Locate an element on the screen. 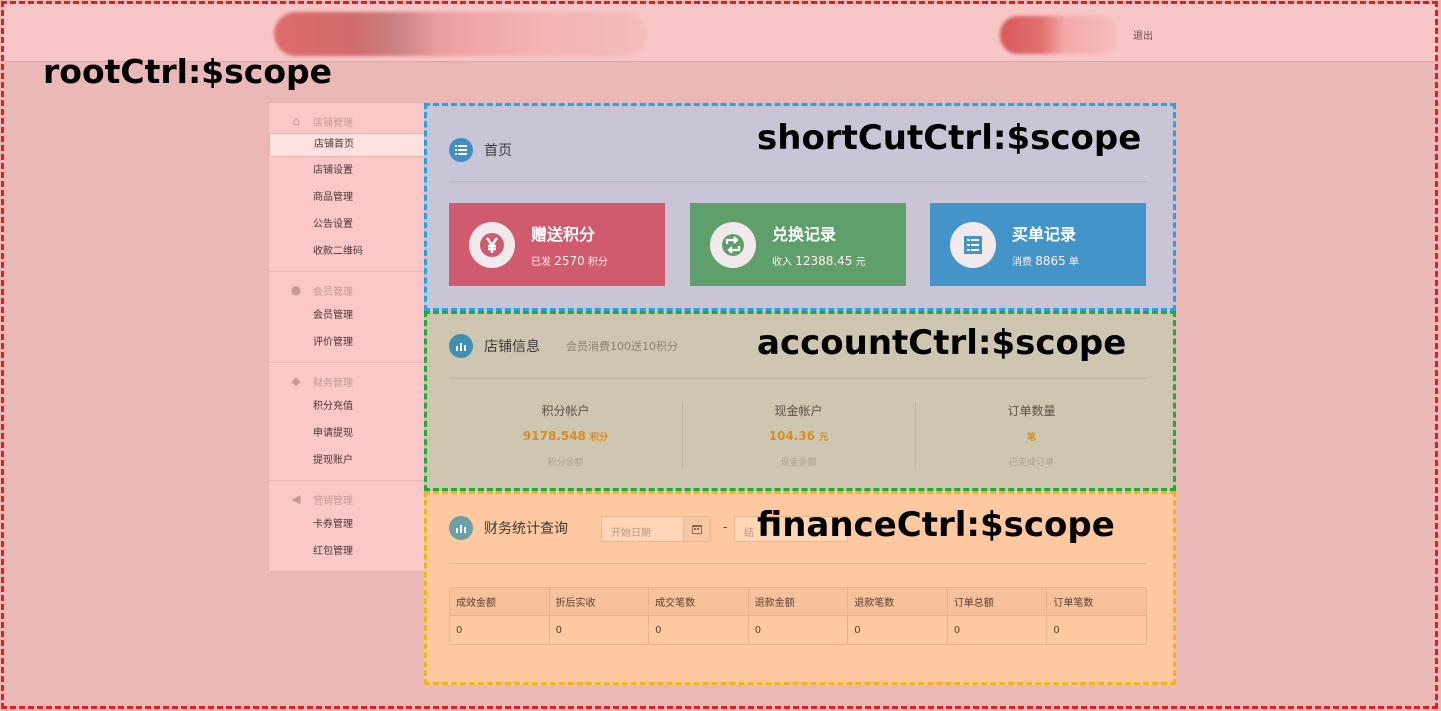 This screenshot has width=1441, height=711. points-account-stat: 积分帐户 9178.548 积分积分余额 is located at coordinates (565, 435).